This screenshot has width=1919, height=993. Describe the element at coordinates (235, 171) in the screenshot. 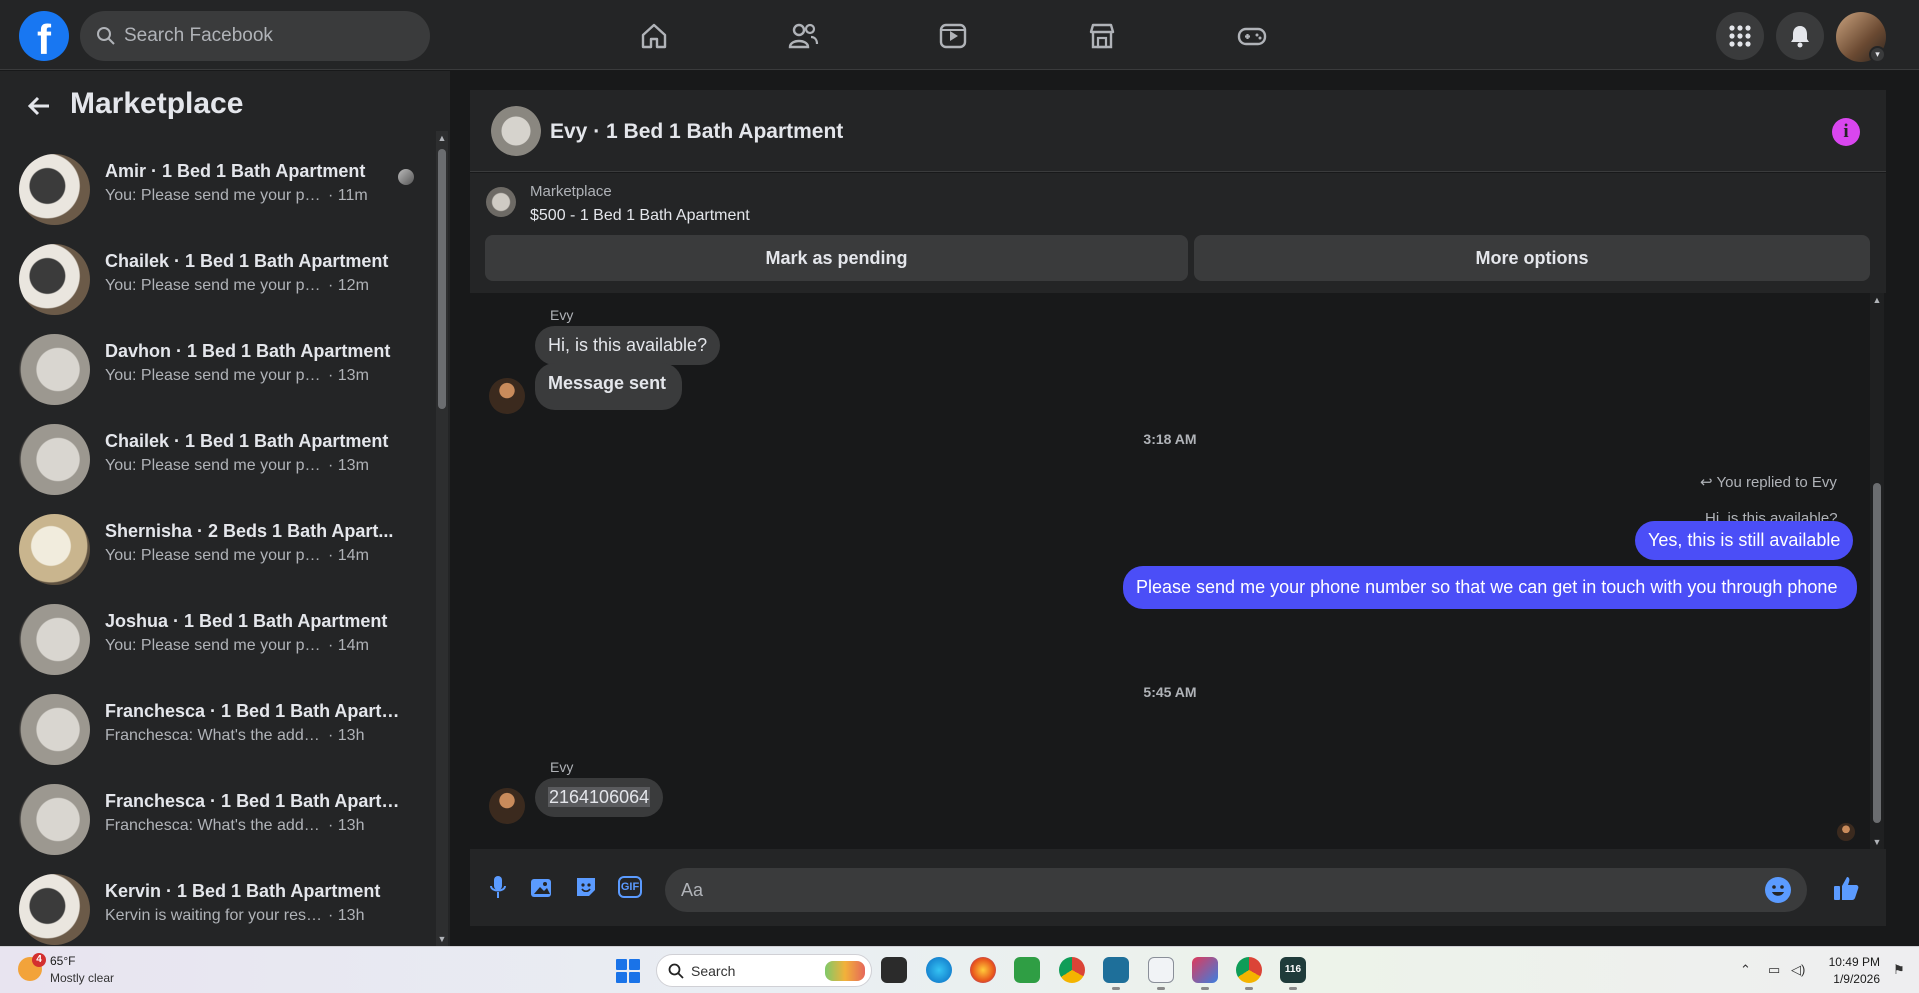

I see `conversation-name: Amir · 1 Bed 1 Bath Apartment` at that location.